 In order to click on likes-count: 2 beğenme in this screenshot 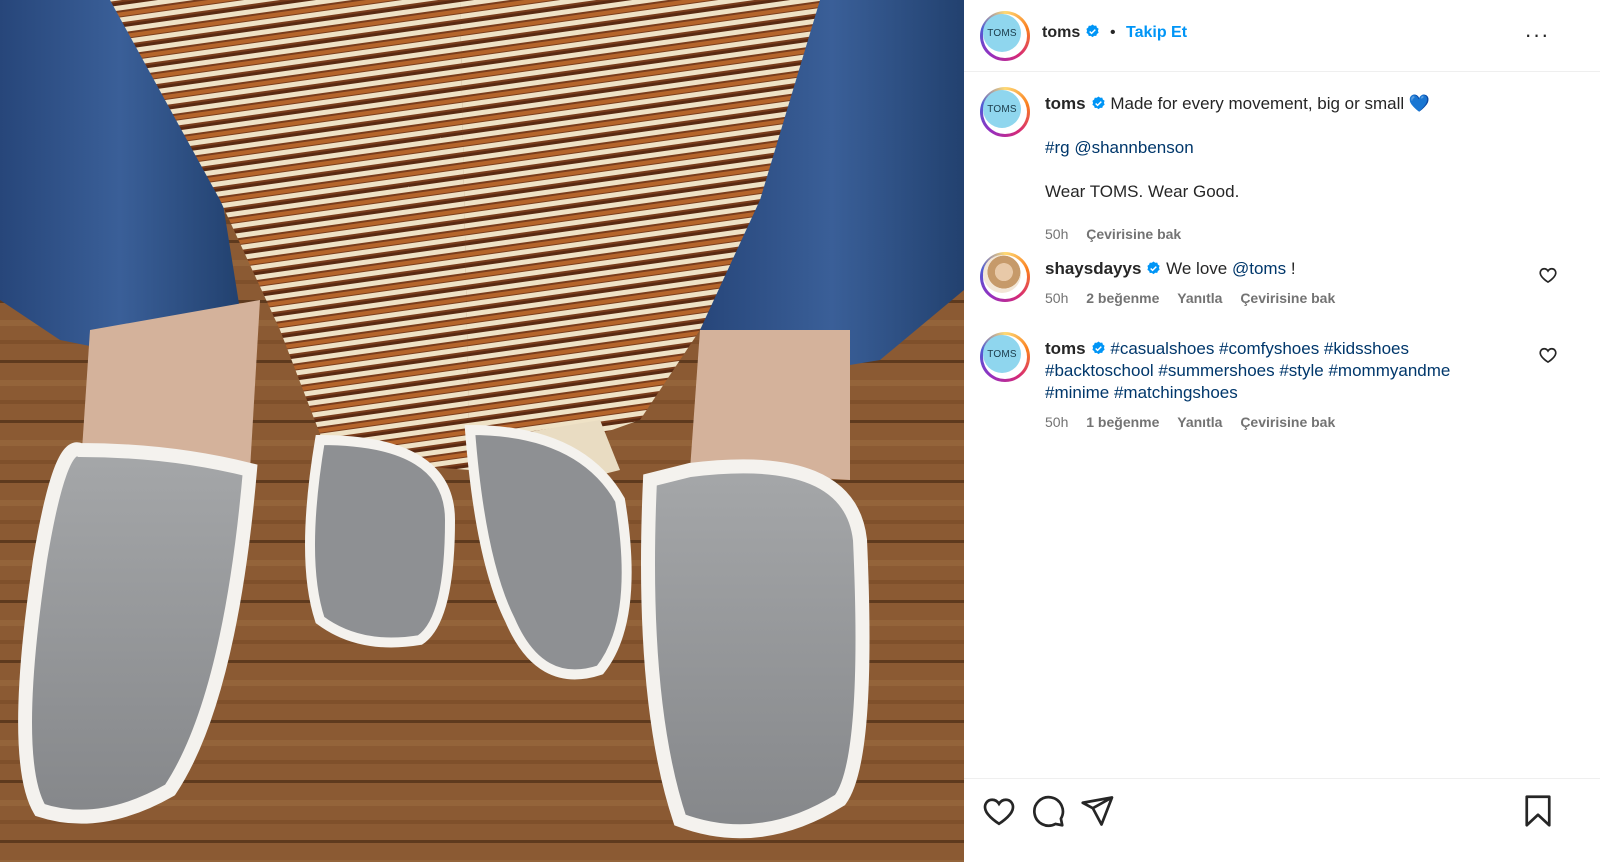, I will do `click(1122, 298)`.